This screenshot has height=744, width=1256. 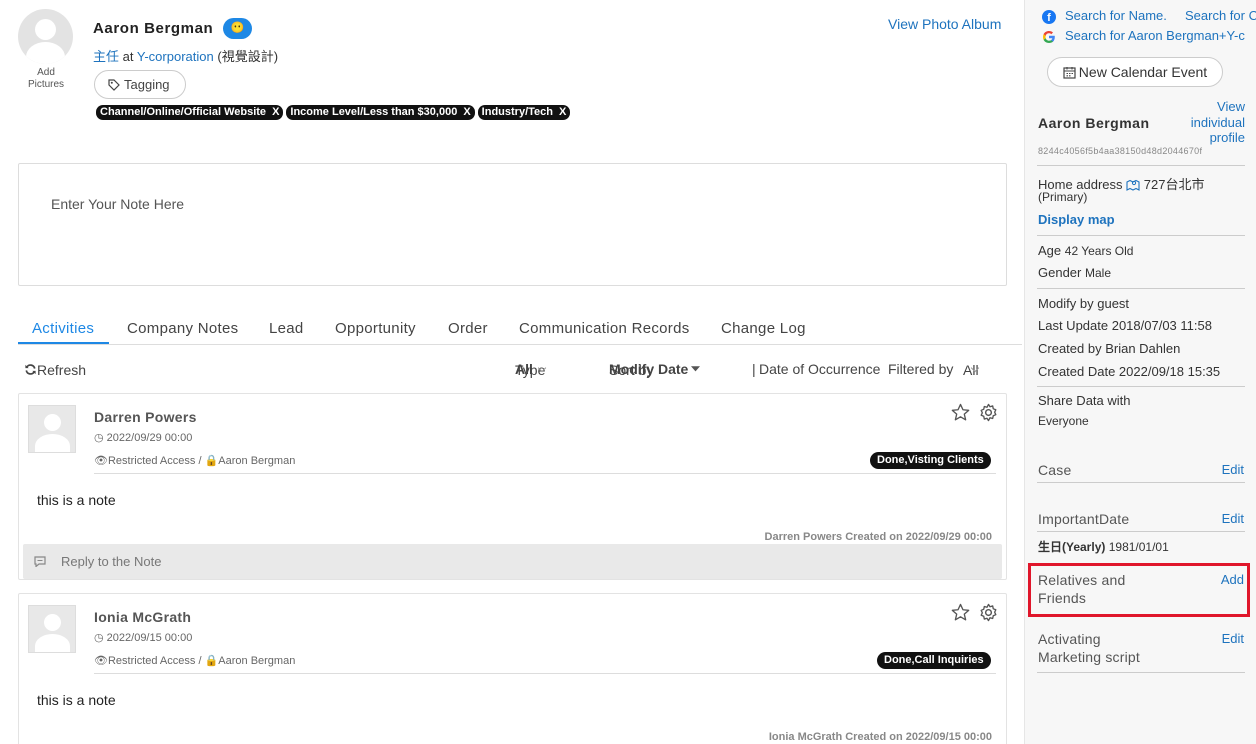 What do you see at coordinates (1116, 15) in the screenshot?
I see `search-facebook-name-link: Search for Name.` at bounding box center [1116, 15].